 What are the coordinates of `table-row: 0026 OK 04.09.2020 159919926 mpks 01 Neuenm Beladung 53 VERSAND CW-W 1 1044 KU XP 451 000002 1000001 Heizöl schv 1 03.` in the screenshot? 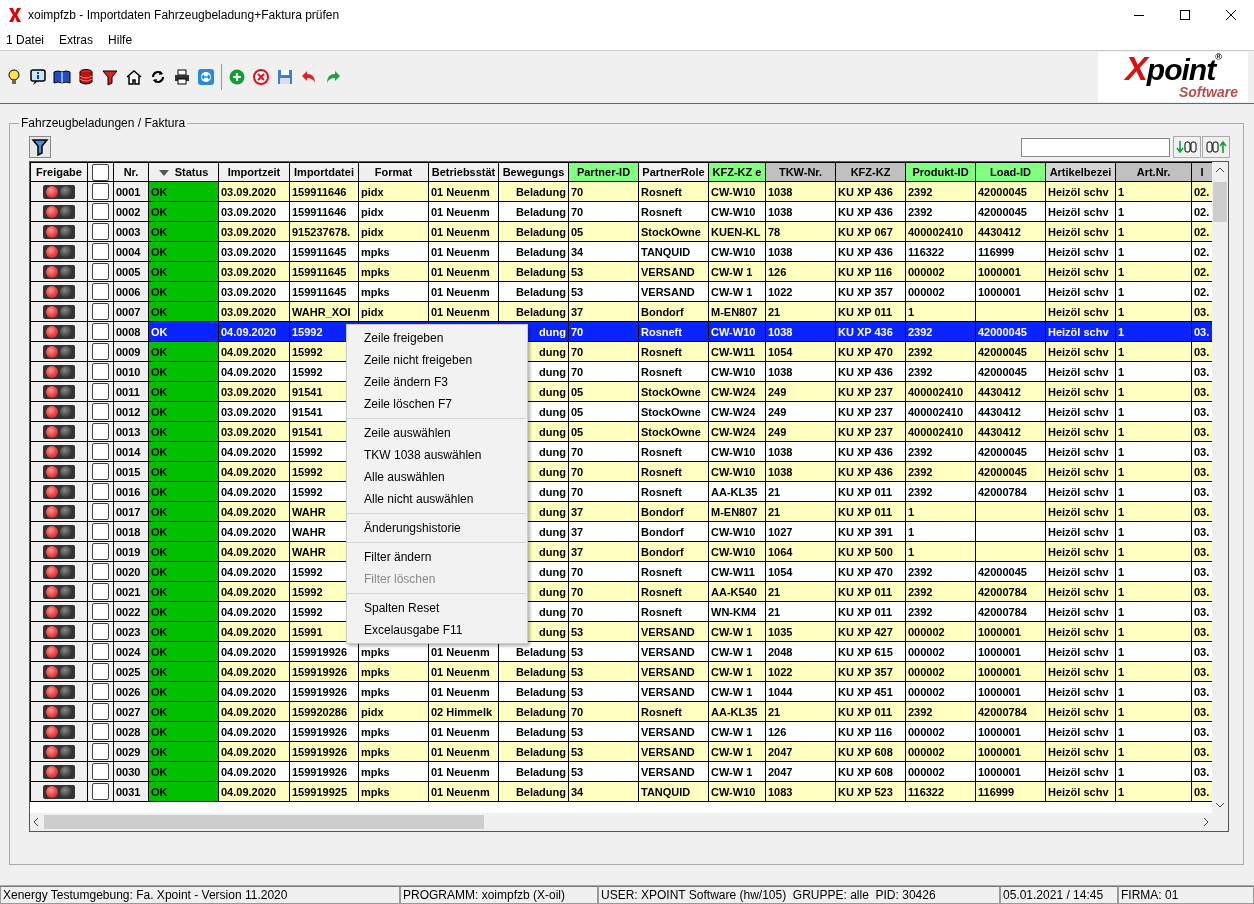 It's located at (621, 691).